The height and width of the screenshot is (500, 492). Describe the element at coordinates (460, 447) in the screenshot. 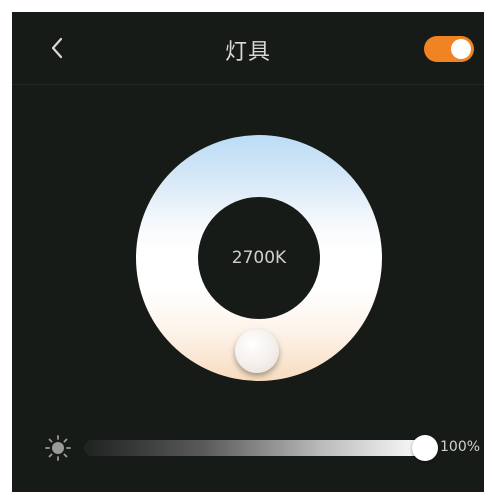

I see `brightness-value: 100%` at that location.